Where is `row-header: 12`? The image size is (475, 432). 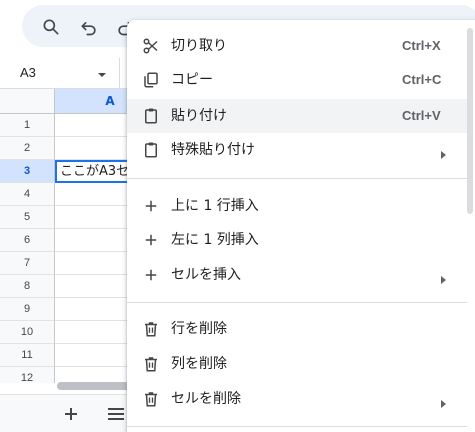
row-header: 12 is located at coordinates (27, 375).